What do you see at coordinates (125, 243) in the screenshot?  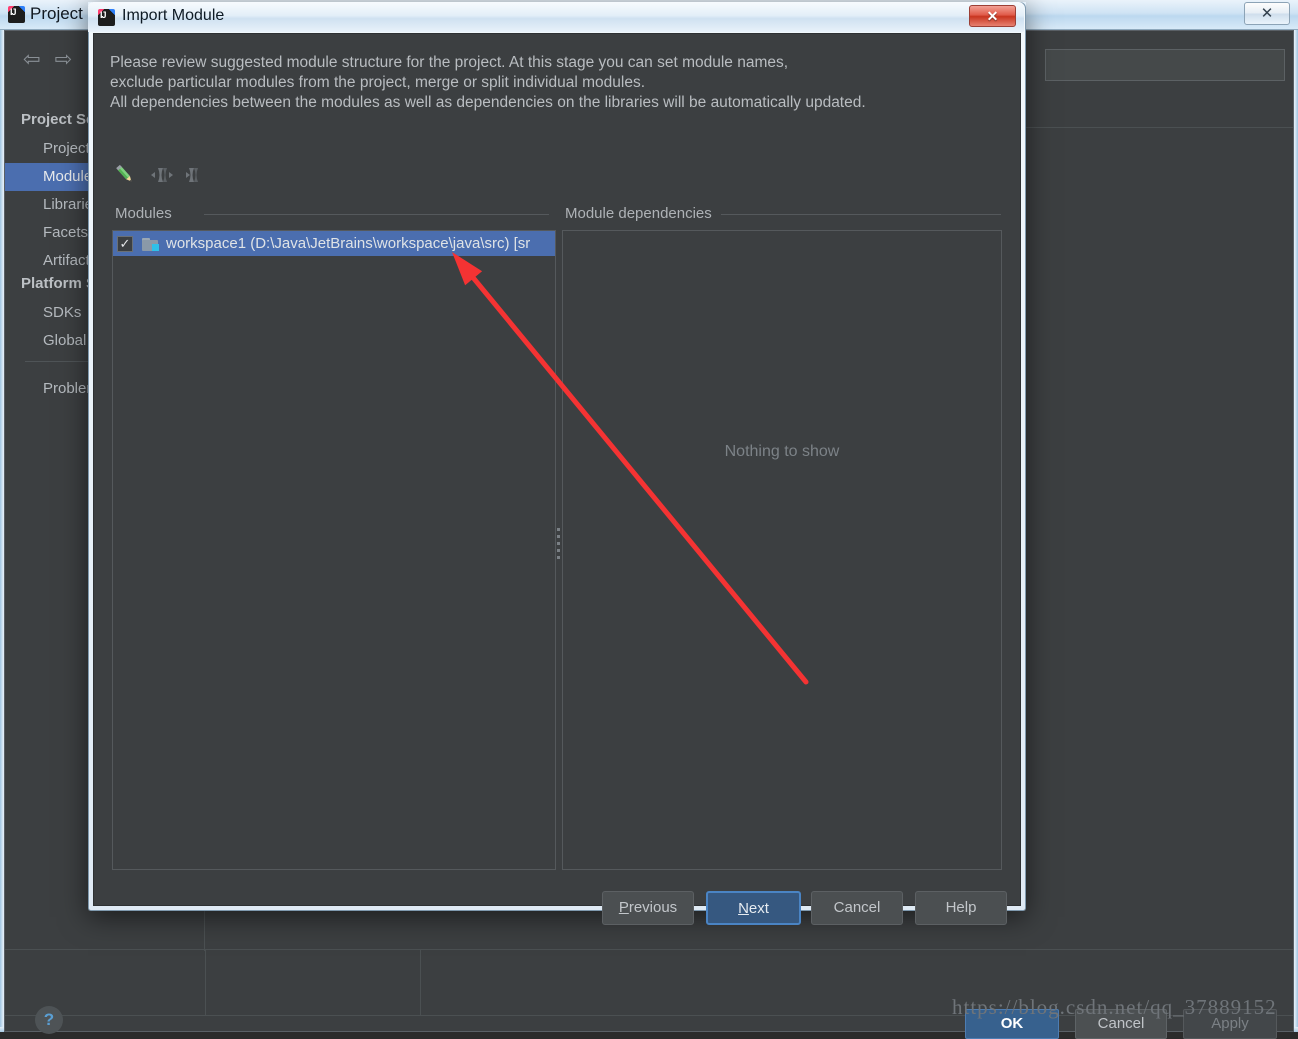 I see `module-checkbox: ✓` at bounding box center [125, 243].